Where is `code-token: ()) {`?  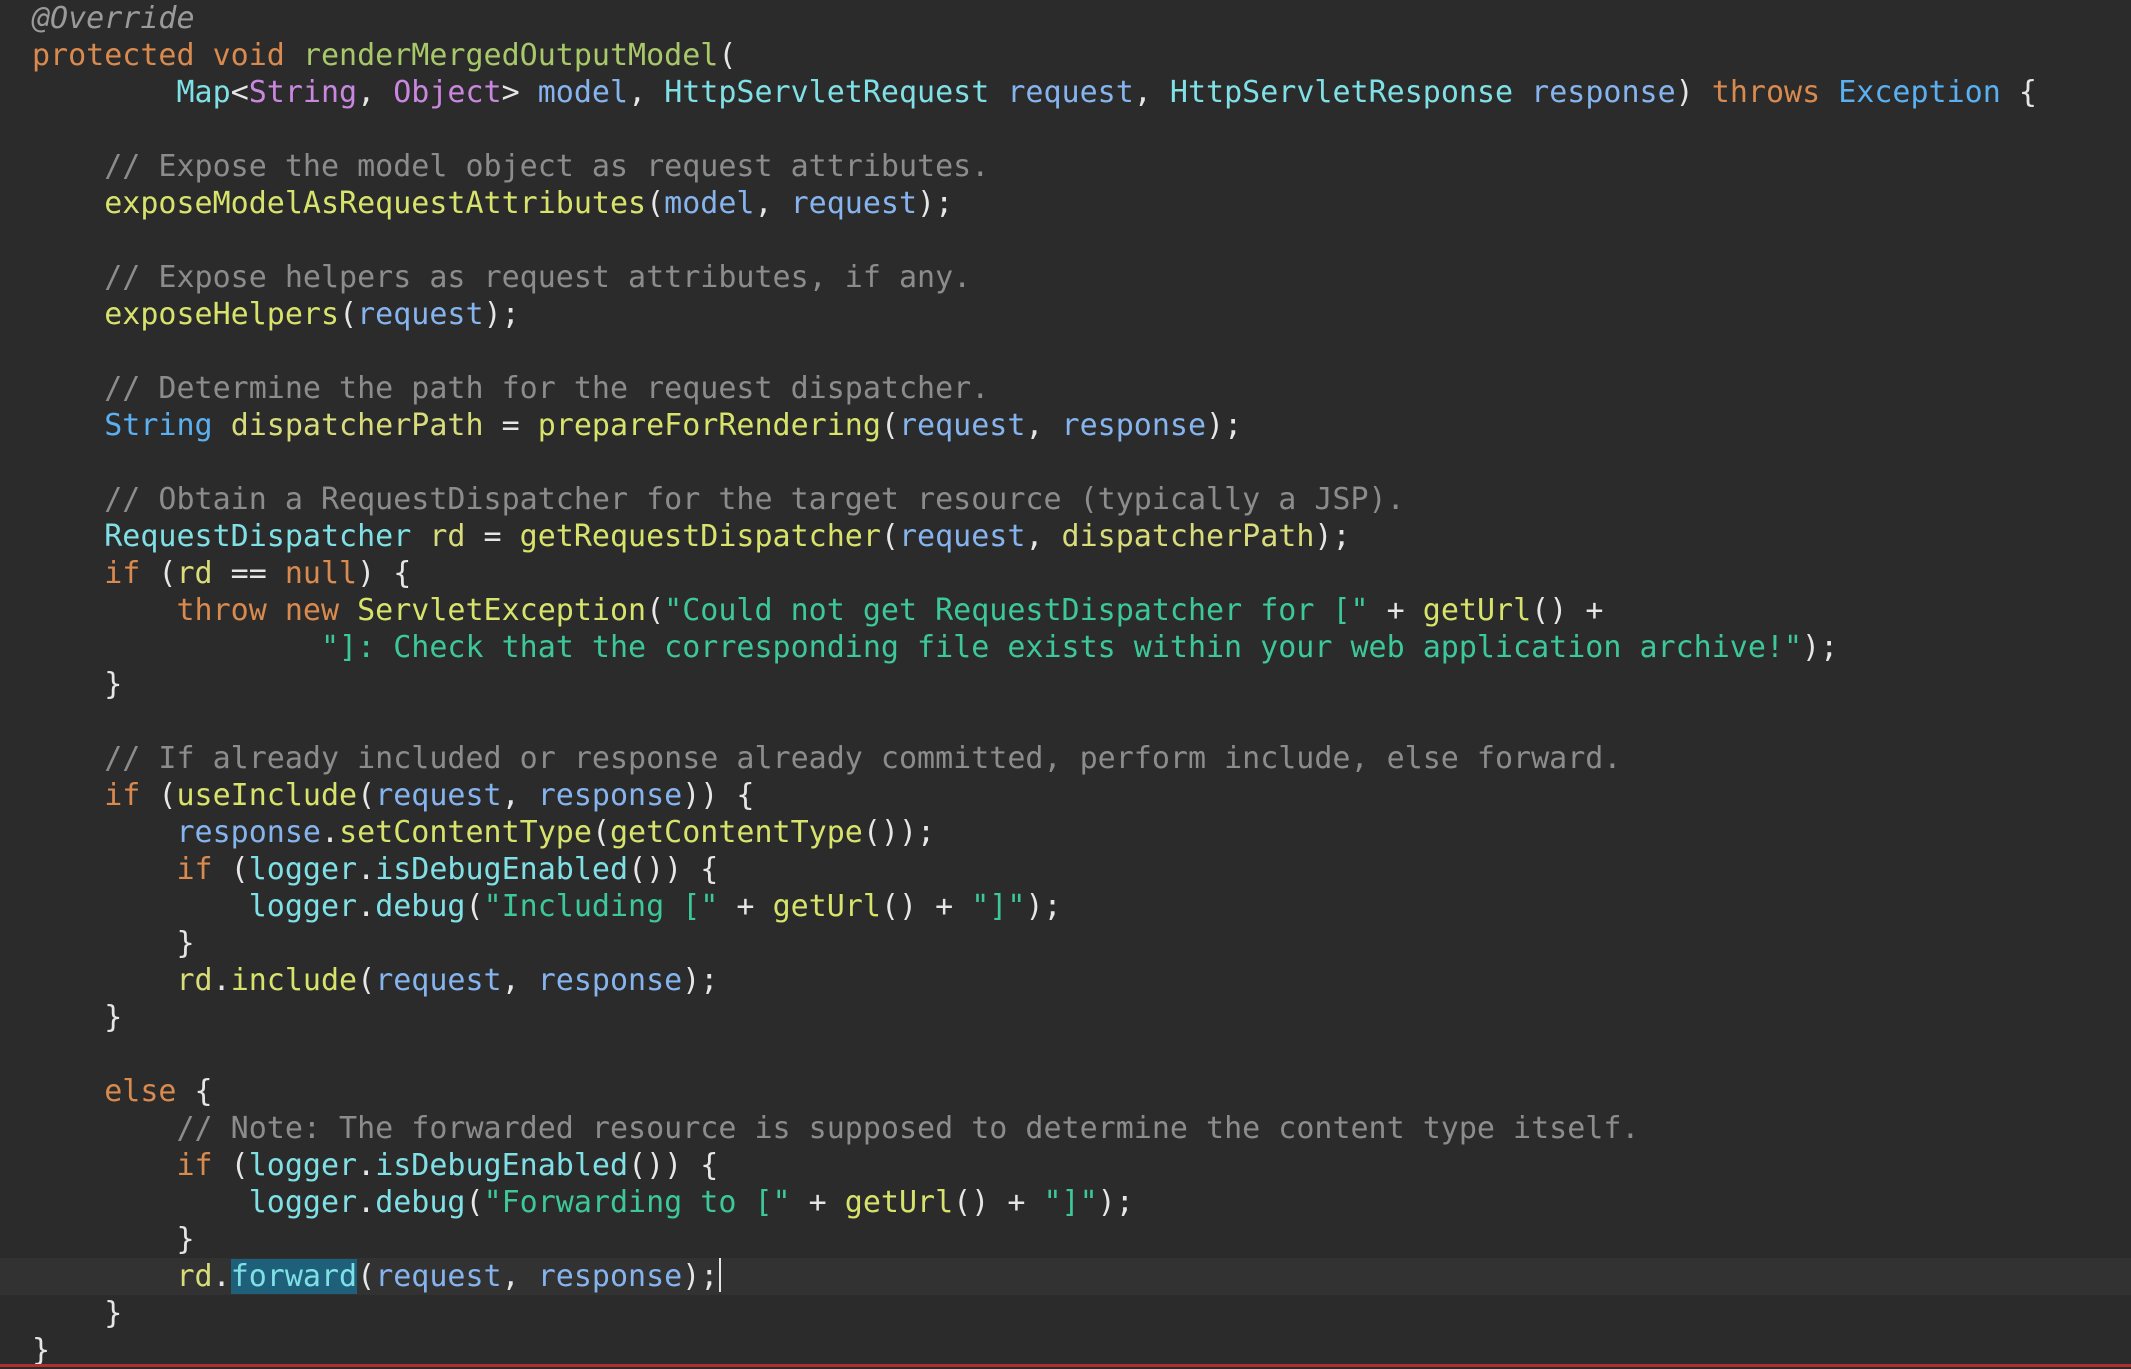 code-token: ()) { is located at coordinates (673, 869).